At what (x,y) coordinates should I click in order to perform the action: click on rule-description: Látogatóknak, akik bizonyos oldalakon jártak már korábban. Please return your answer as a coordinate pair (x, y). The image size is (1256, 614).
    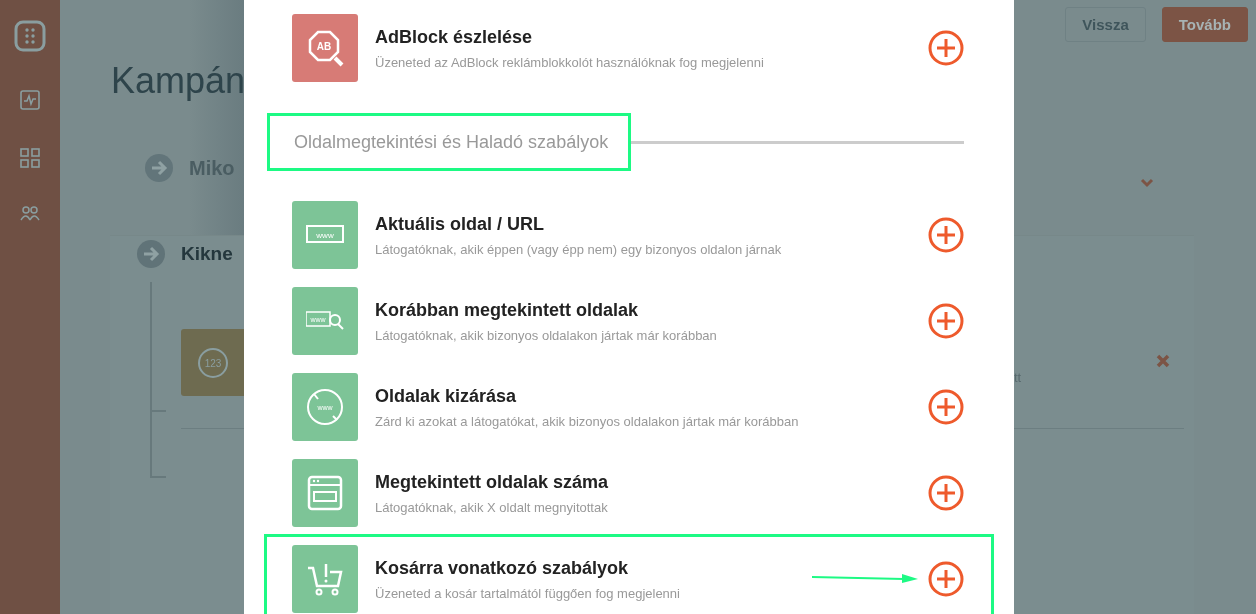
    Looking at the image, I should click on (546, 335).